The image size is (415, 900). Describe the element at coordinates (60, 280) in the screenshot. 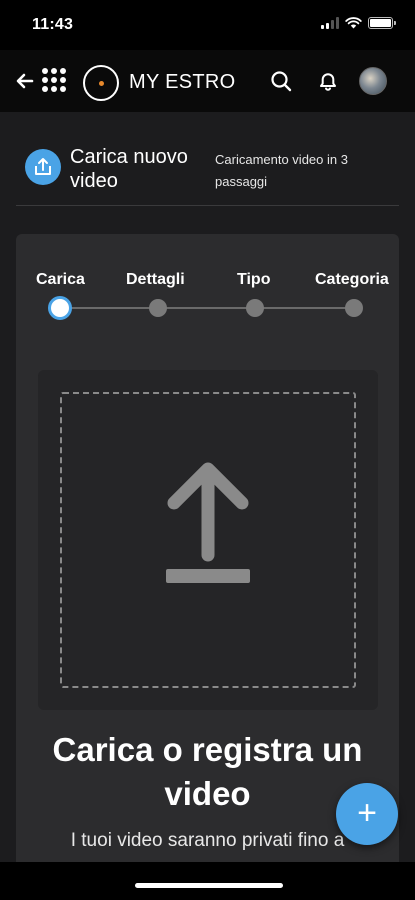

I see `step-label-carica: Carica` at that location.